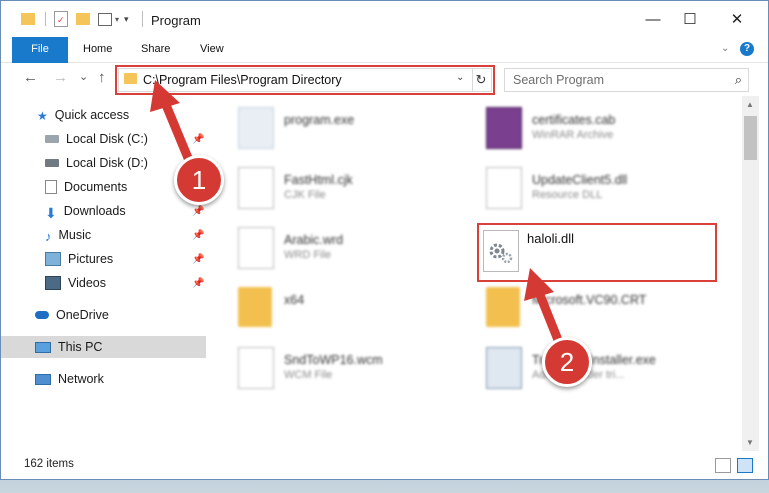 This screenshot has width=769, height=493. Describe the element at coordinates (199, 180) in the screenshot. I see `step-1-badge: 1` at that location.